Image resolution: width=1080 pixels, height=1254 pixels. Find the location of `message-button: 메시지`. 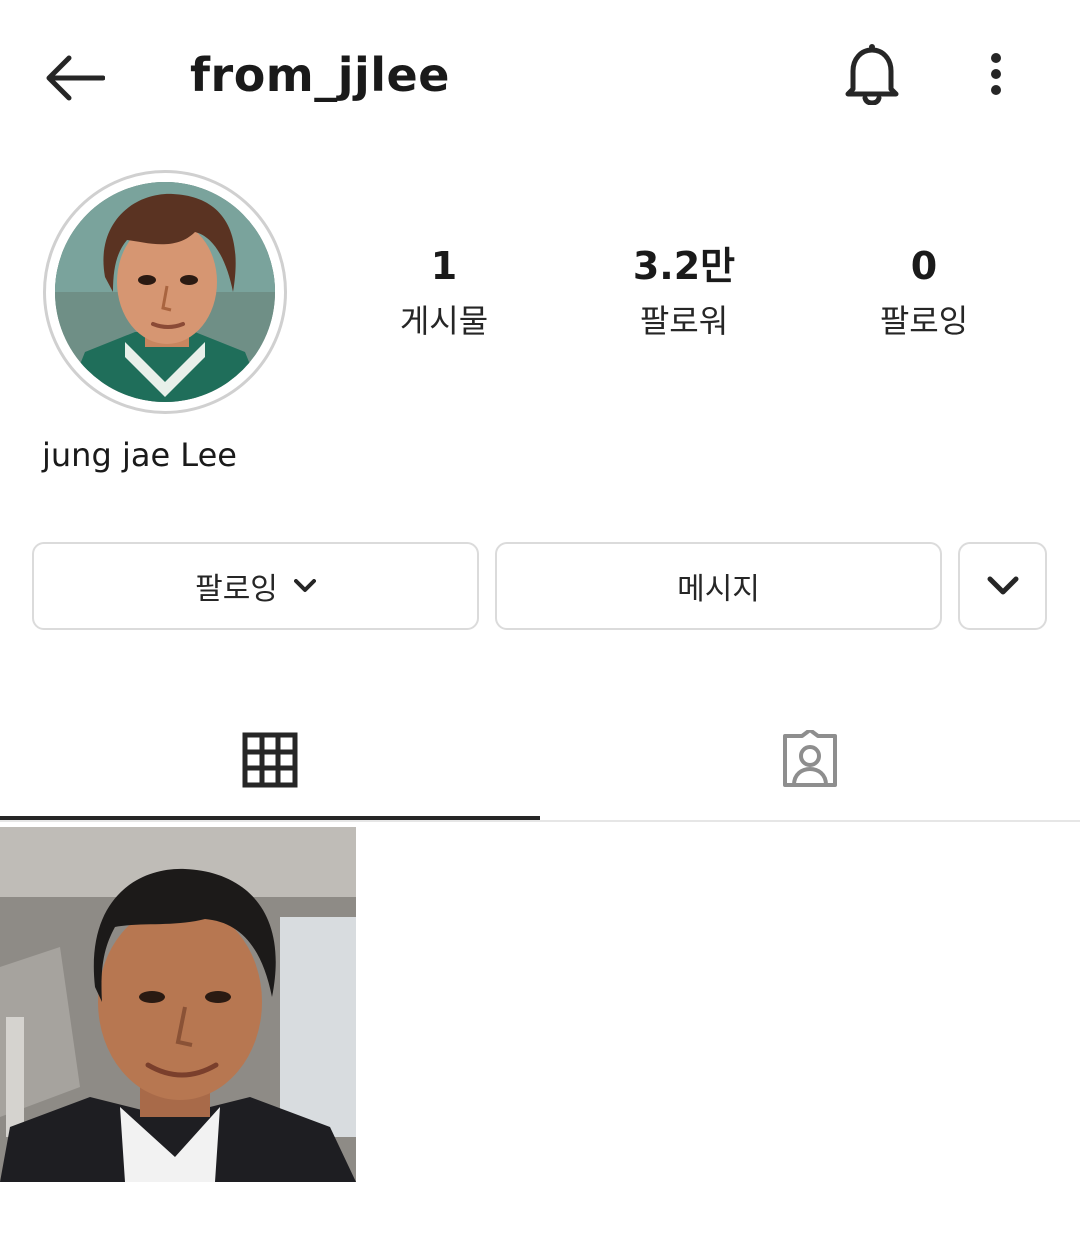

message-button: 메시지 is located at coordinates (718, 586).